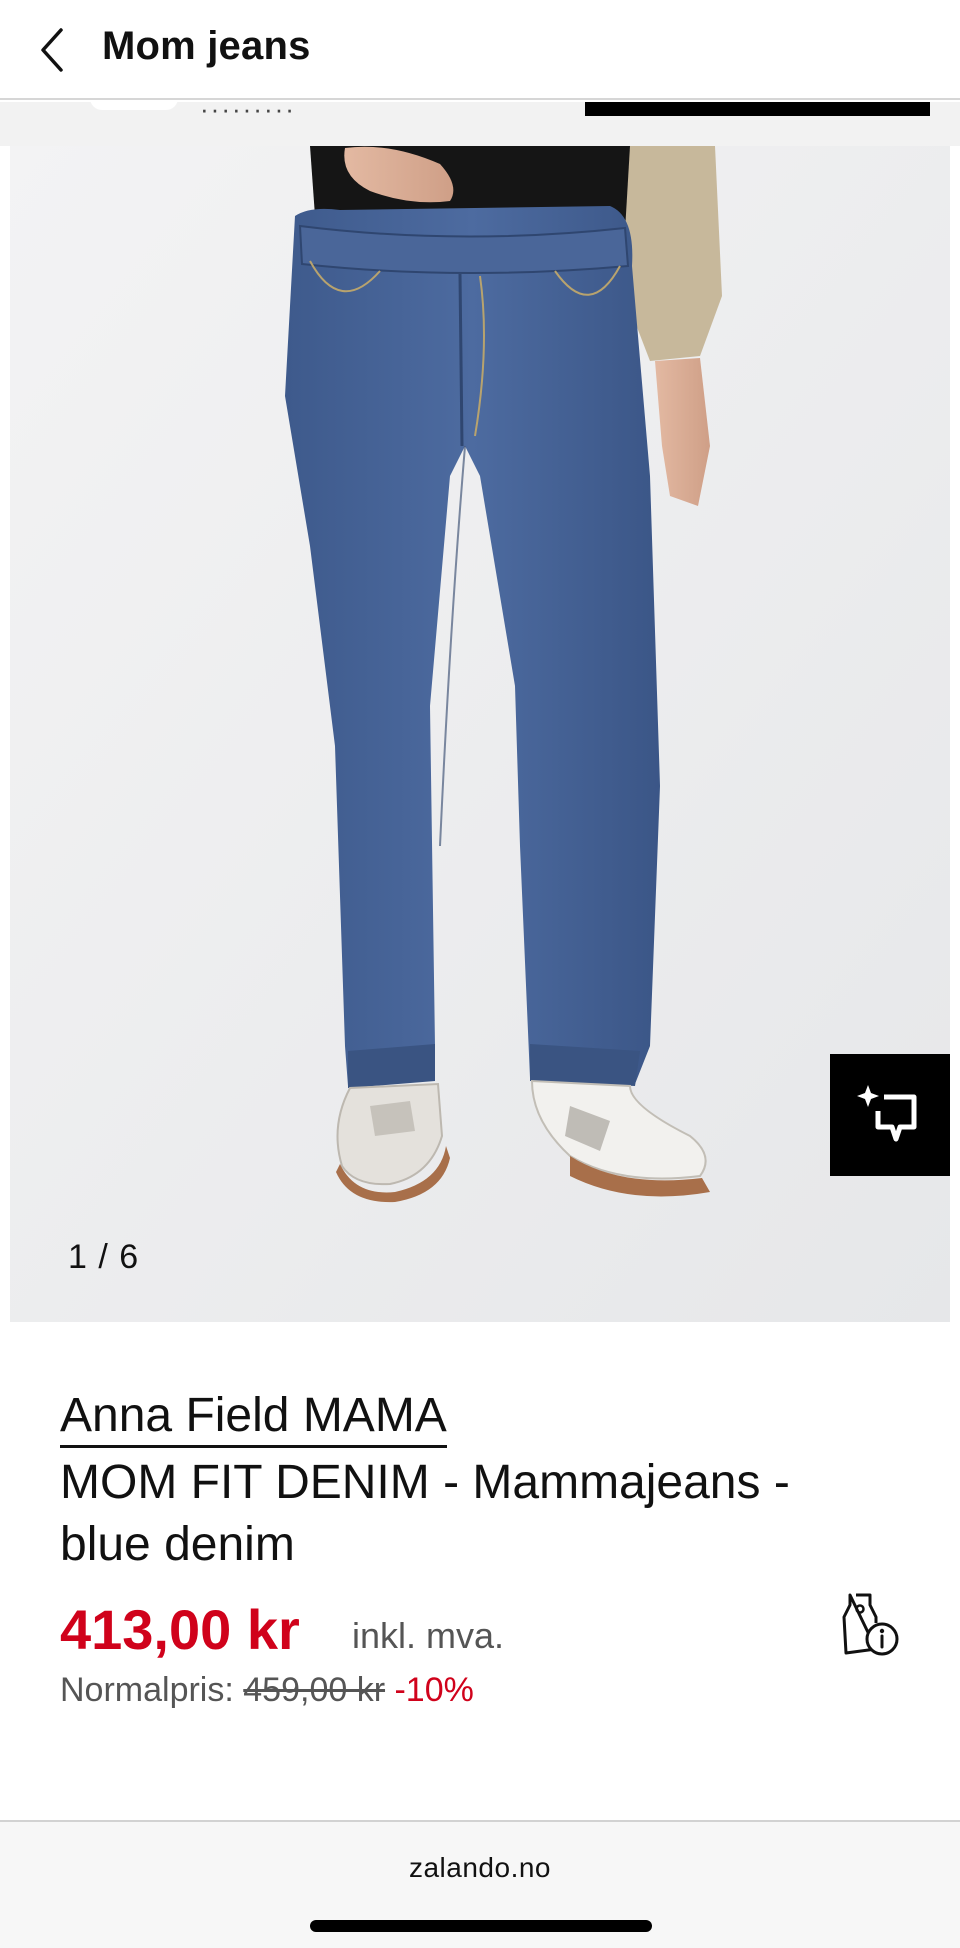  I want to click on browser-bottom-bar: zalando.no, so click(480, 1884).